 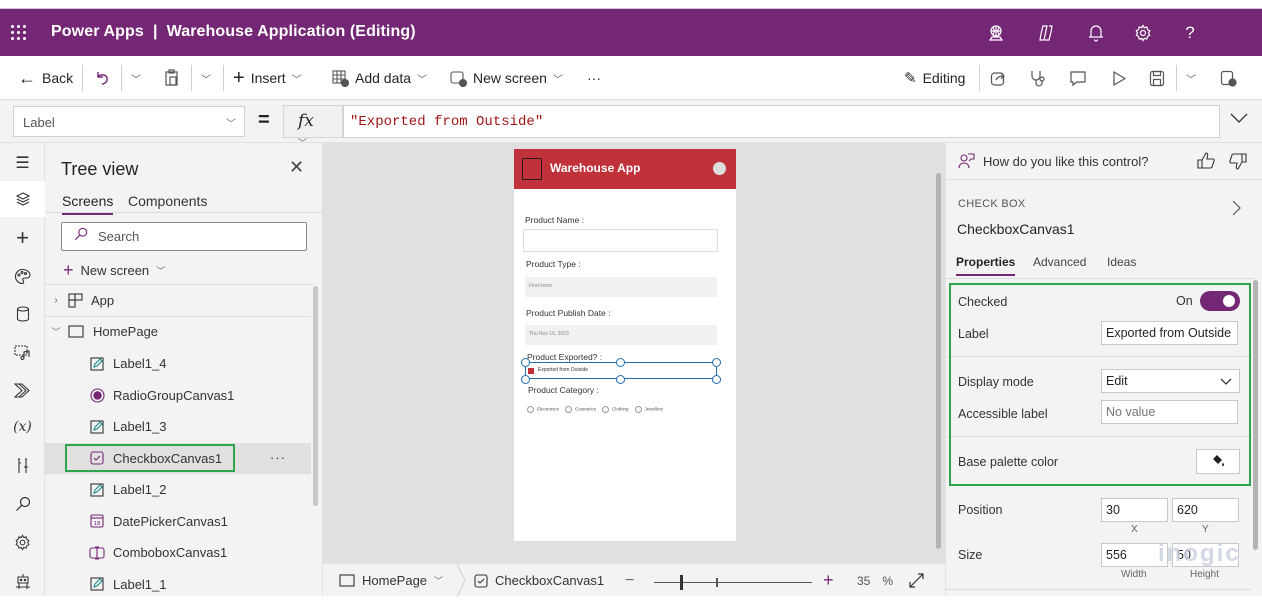 What do you see at coordinates (178, 300) in the screenshot?
I see `tree-node-app: › App` at bounding box center [178, 300].